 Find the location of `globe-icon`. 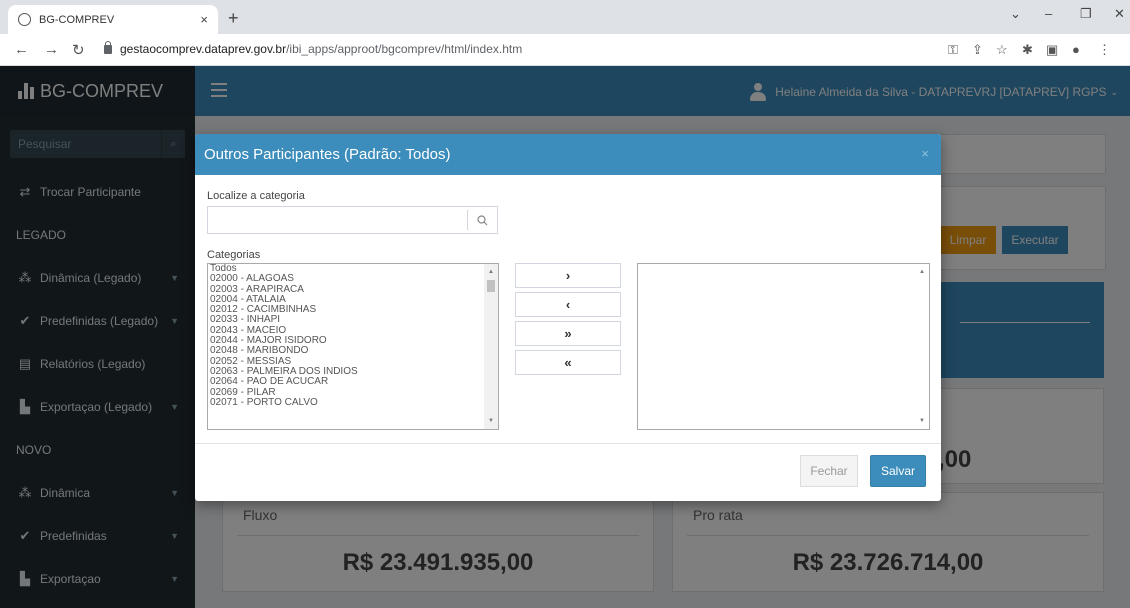

globe-icon is located at coordinates (24, 19).